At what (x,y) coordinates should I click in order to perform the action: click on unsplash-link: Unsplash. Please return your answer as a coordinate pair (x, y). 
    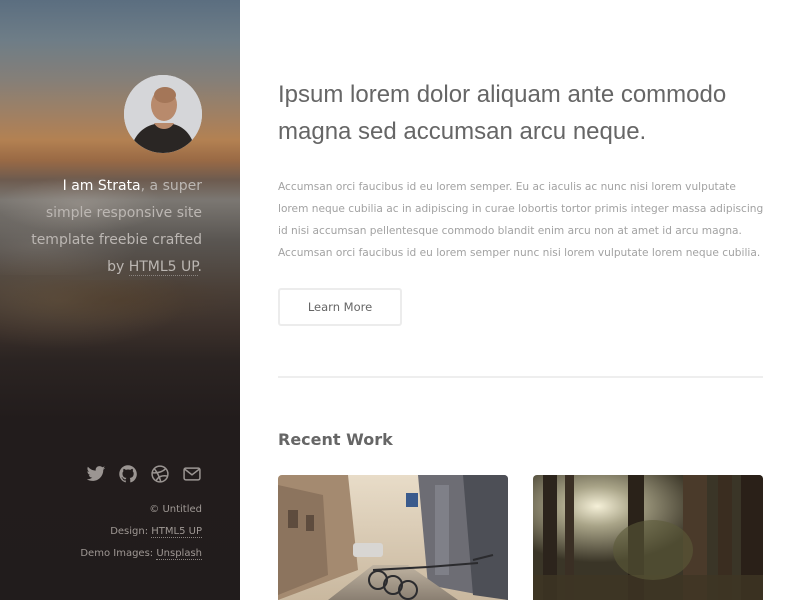
    Looking at the image, I should click on (179, 554).